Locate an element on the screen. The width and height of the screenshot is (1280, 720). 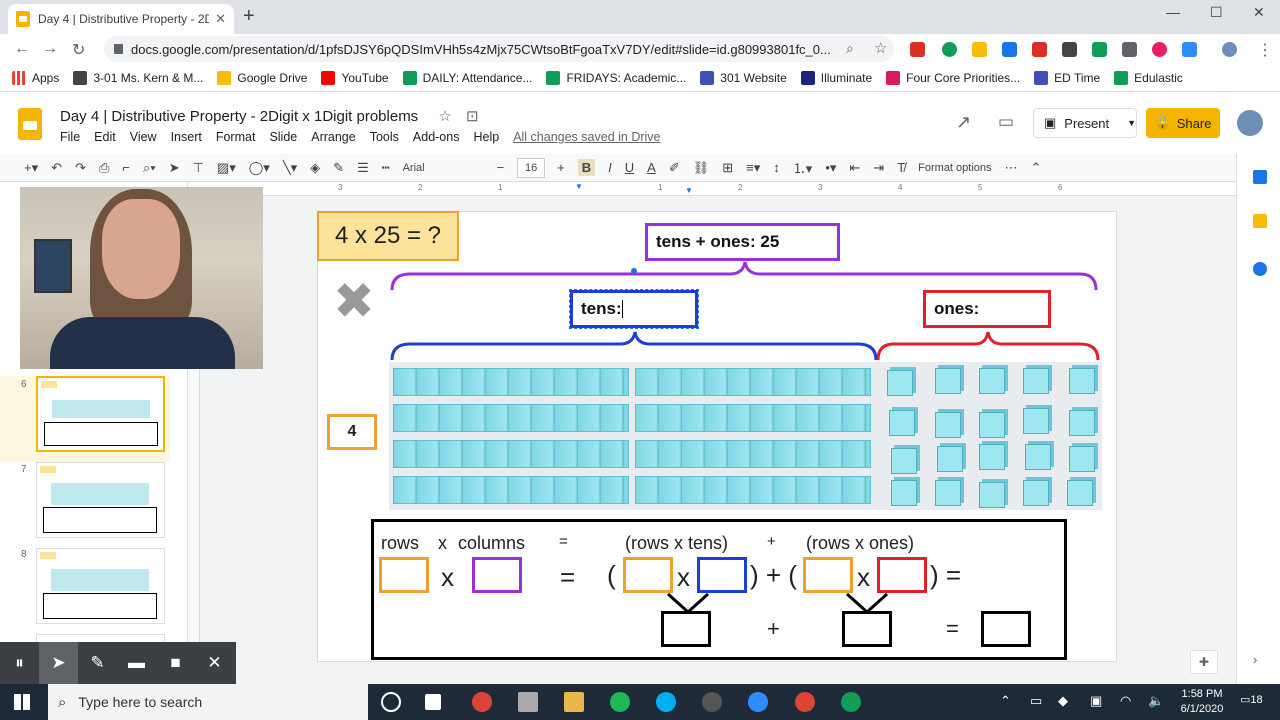
file-explorer-icon is located at coordinates (574, 702).